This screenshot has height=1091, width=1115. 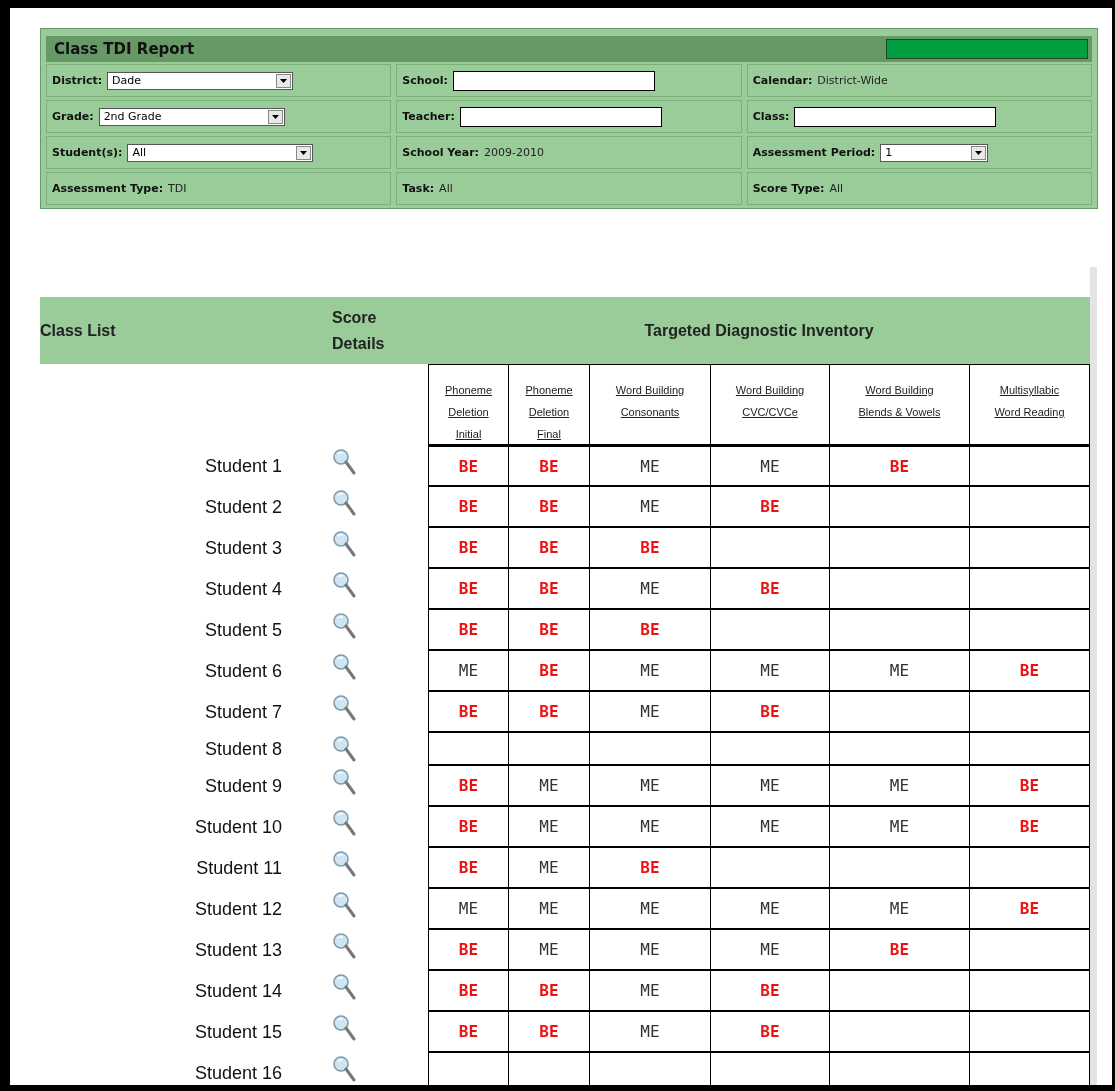 I want to click on field-label: Score Type:, so click(x=788, y=188).